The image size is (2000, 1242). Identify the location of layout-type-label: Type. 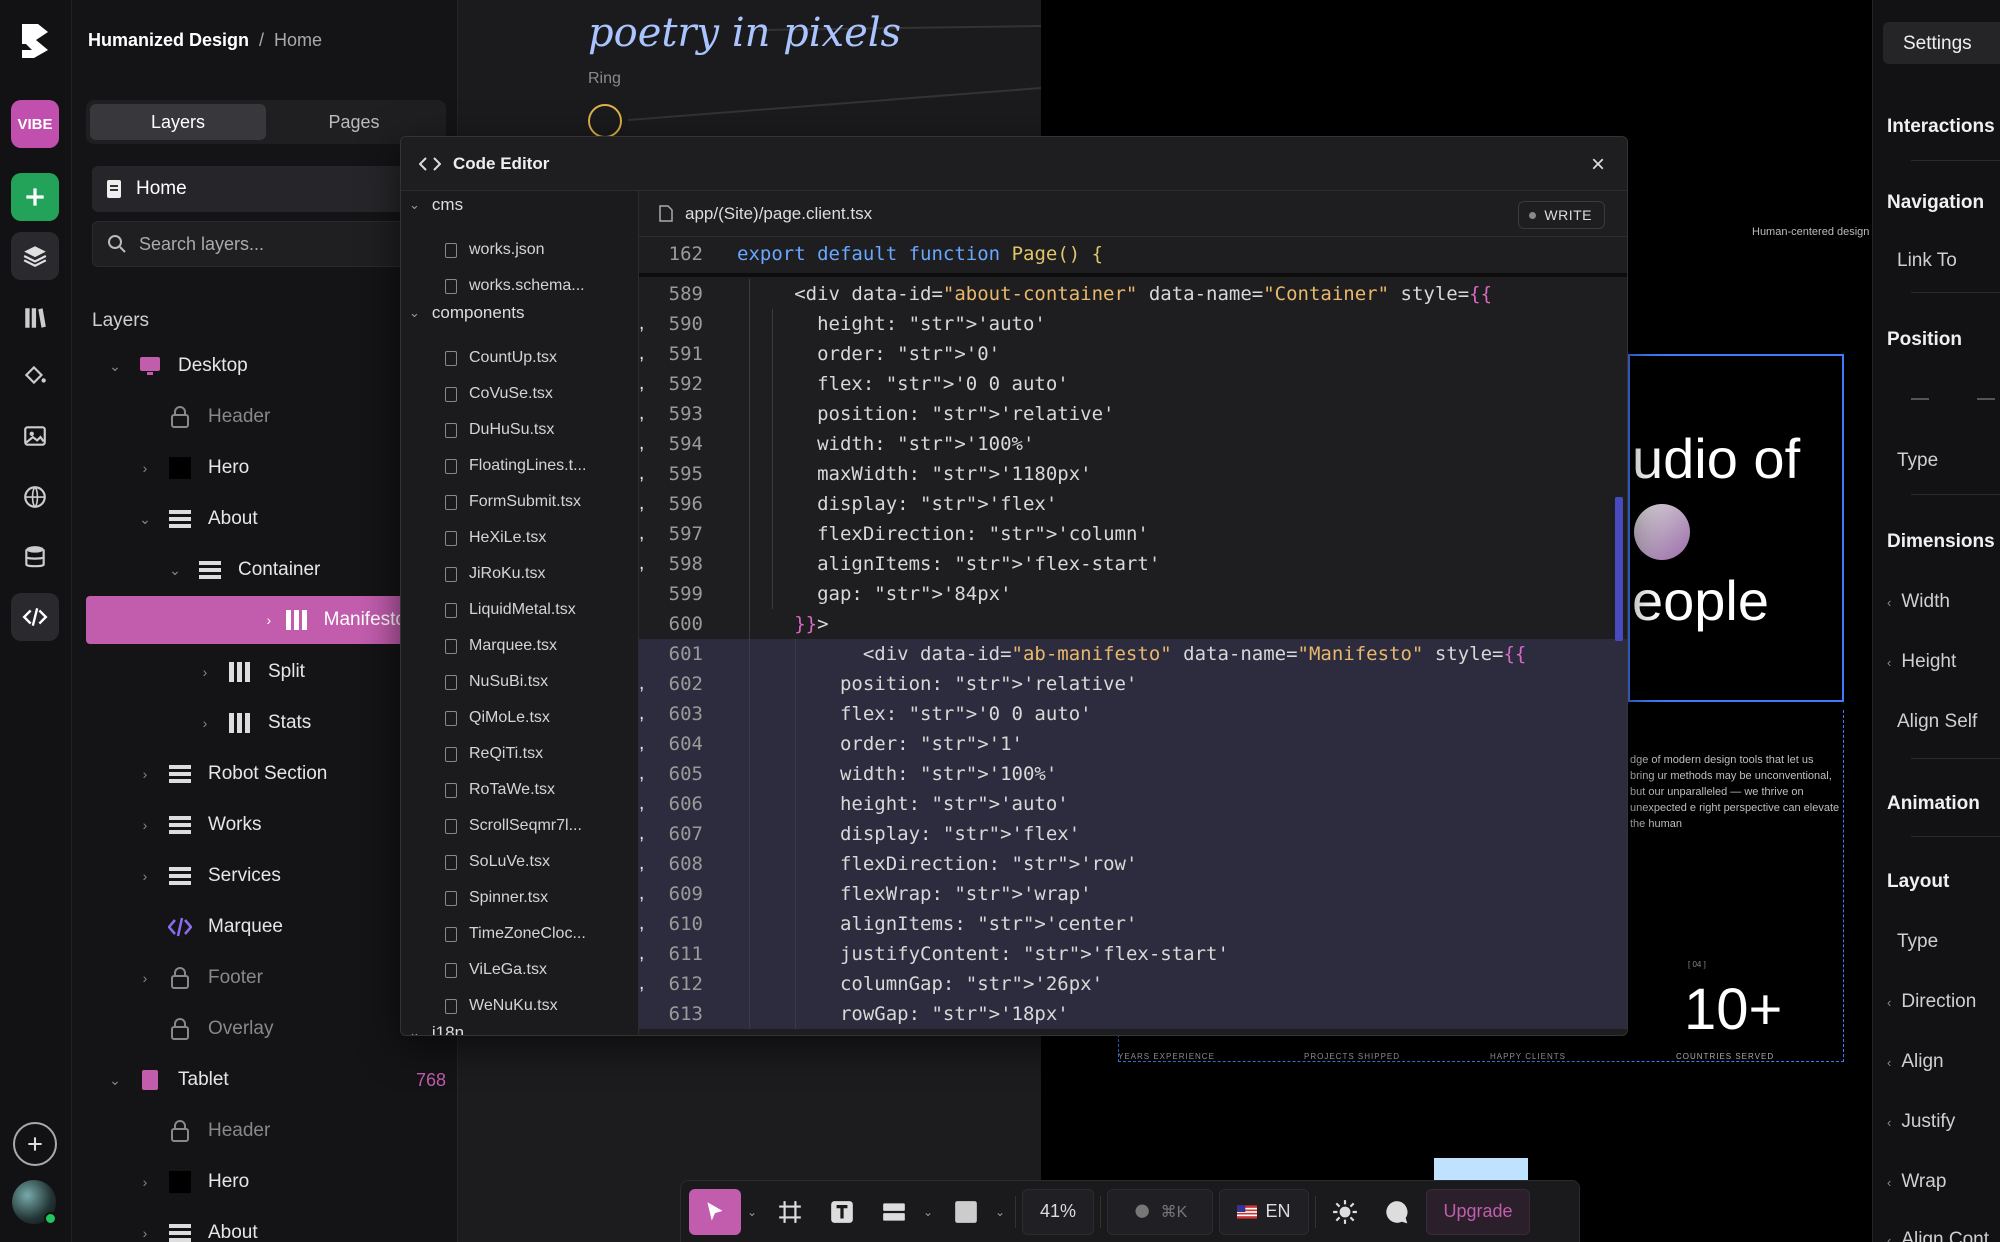
(1917, 942).